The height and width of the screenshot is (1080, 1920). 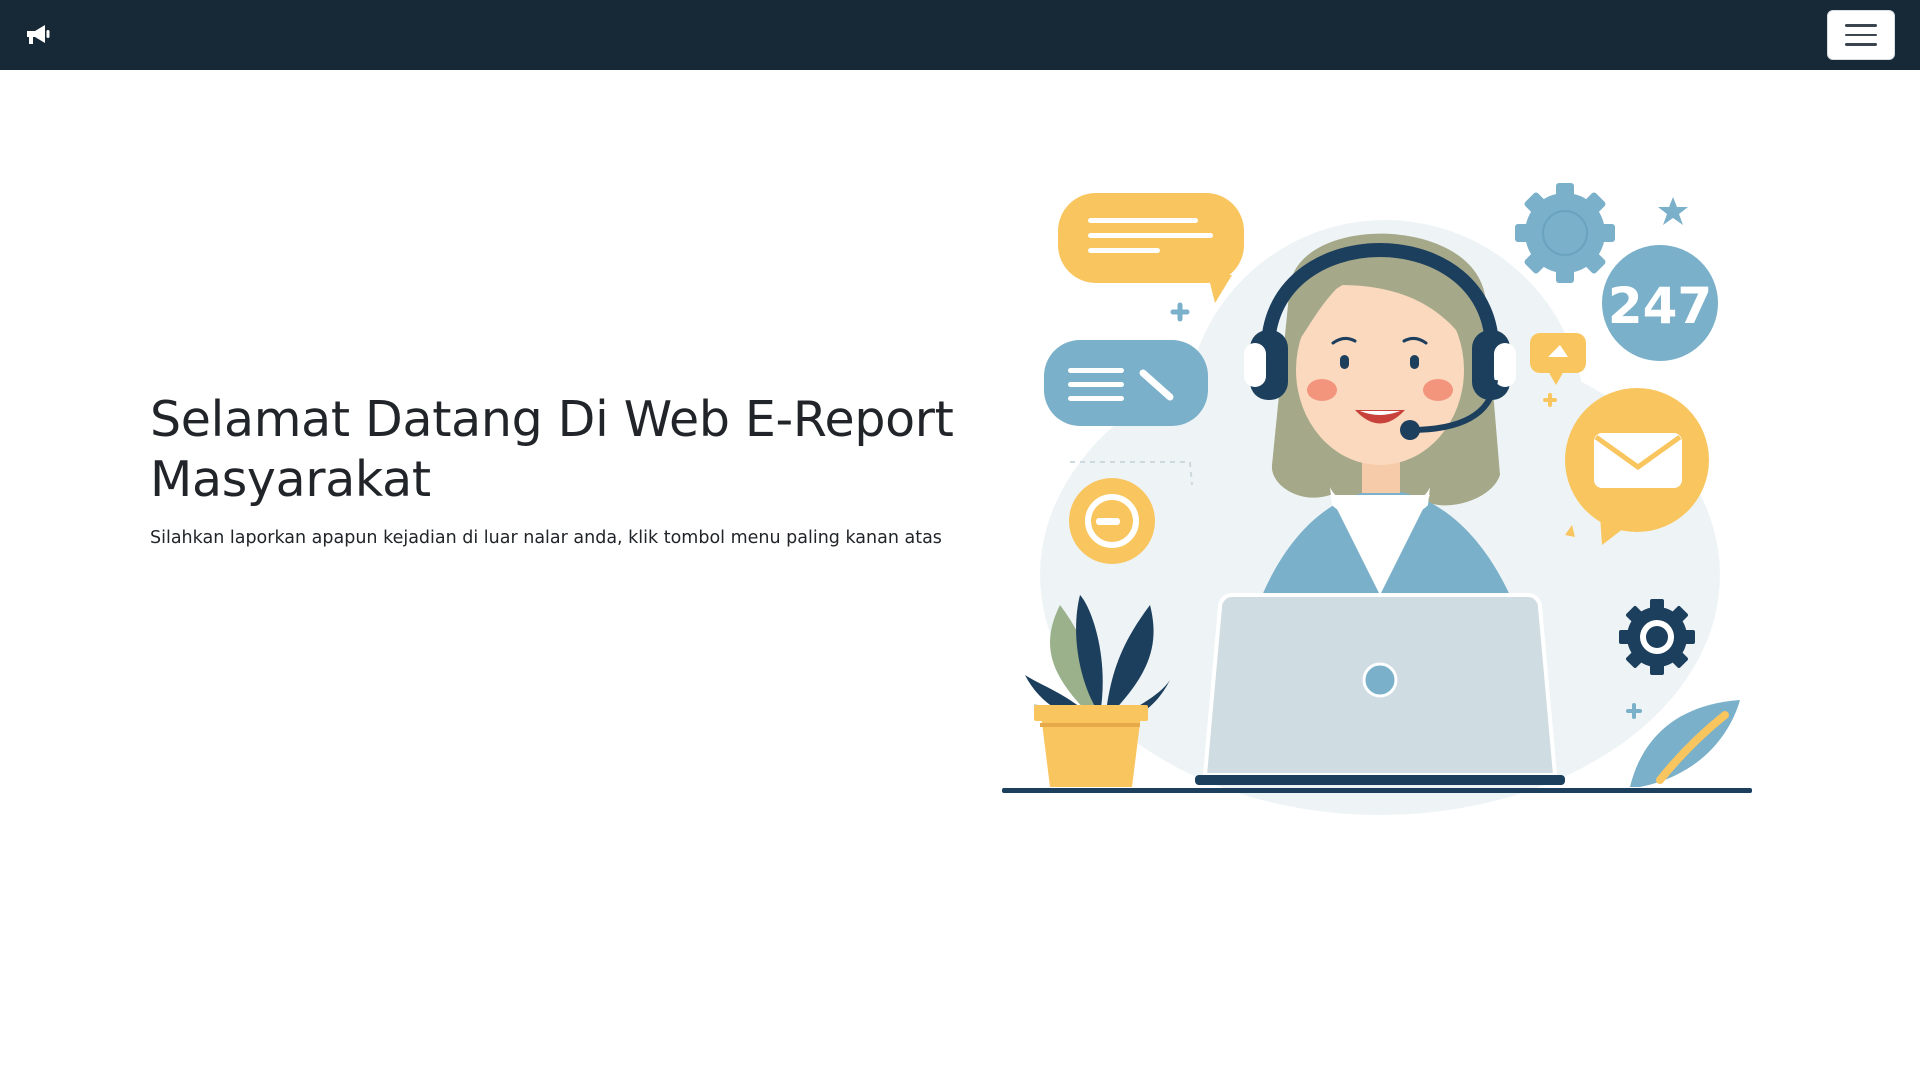 I want to click on top-navbar, so click(x=960, y=35).